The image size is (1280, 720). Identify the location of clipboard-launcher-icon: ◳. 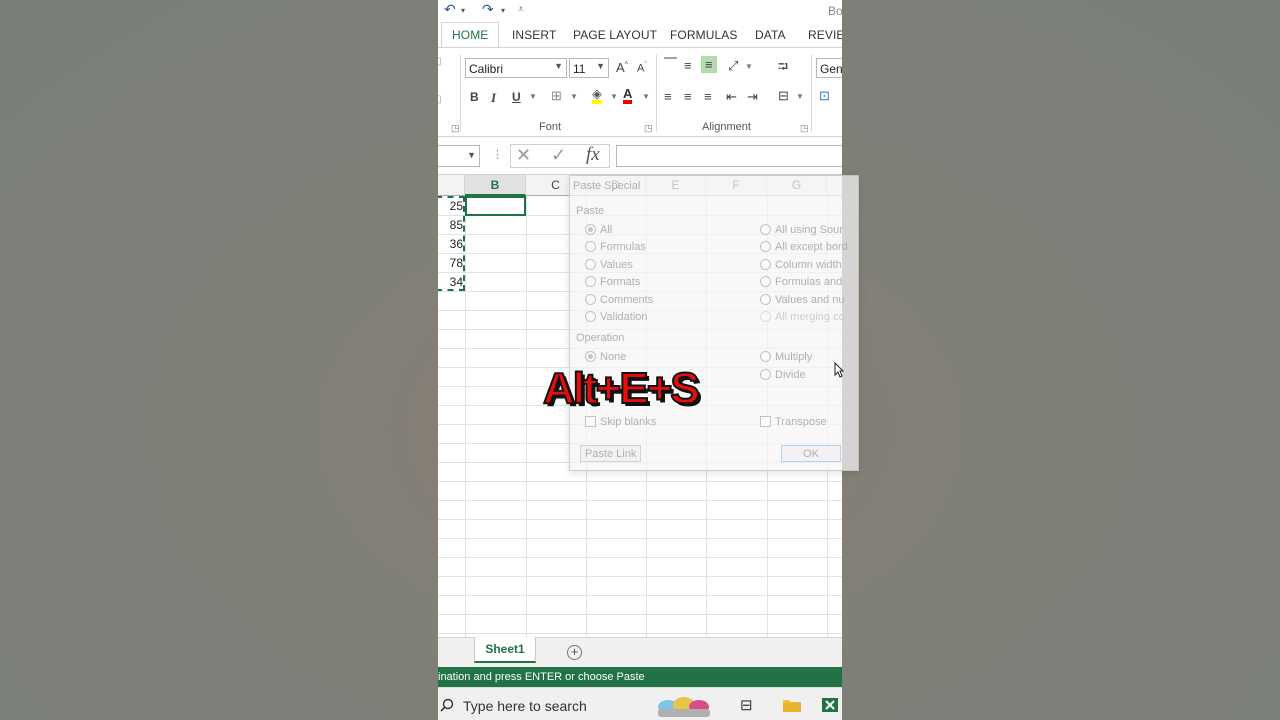
(455, 128).